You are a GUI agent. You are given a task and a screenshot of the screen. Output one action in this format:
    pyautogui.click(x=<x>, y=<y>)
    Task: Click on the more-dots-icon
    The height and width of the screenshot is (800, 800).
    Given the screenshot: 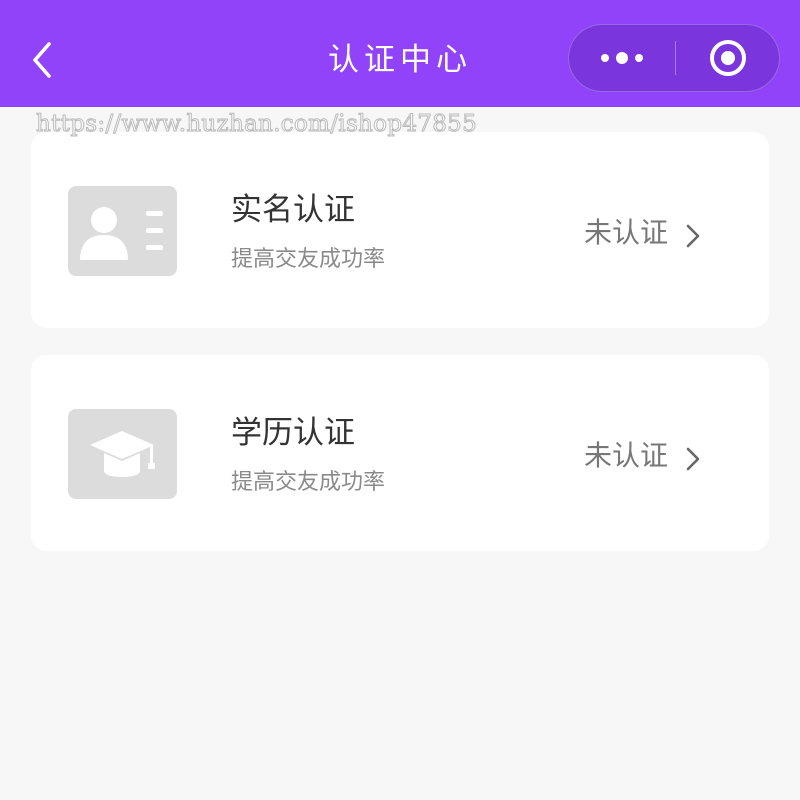 What is the action you would take?
    pyautogui.click(x=622, y=58)
    